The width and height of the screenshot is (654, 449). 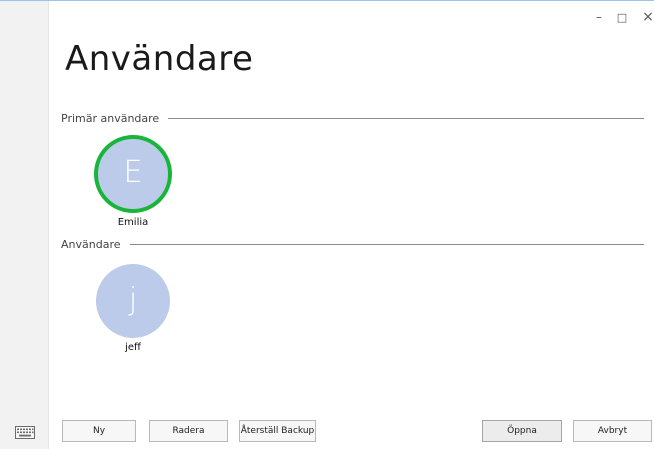 What do you see at coordinates (99, 431) in the screenshot?
I see `new-button: Ny` at bounding box center [99, 431].